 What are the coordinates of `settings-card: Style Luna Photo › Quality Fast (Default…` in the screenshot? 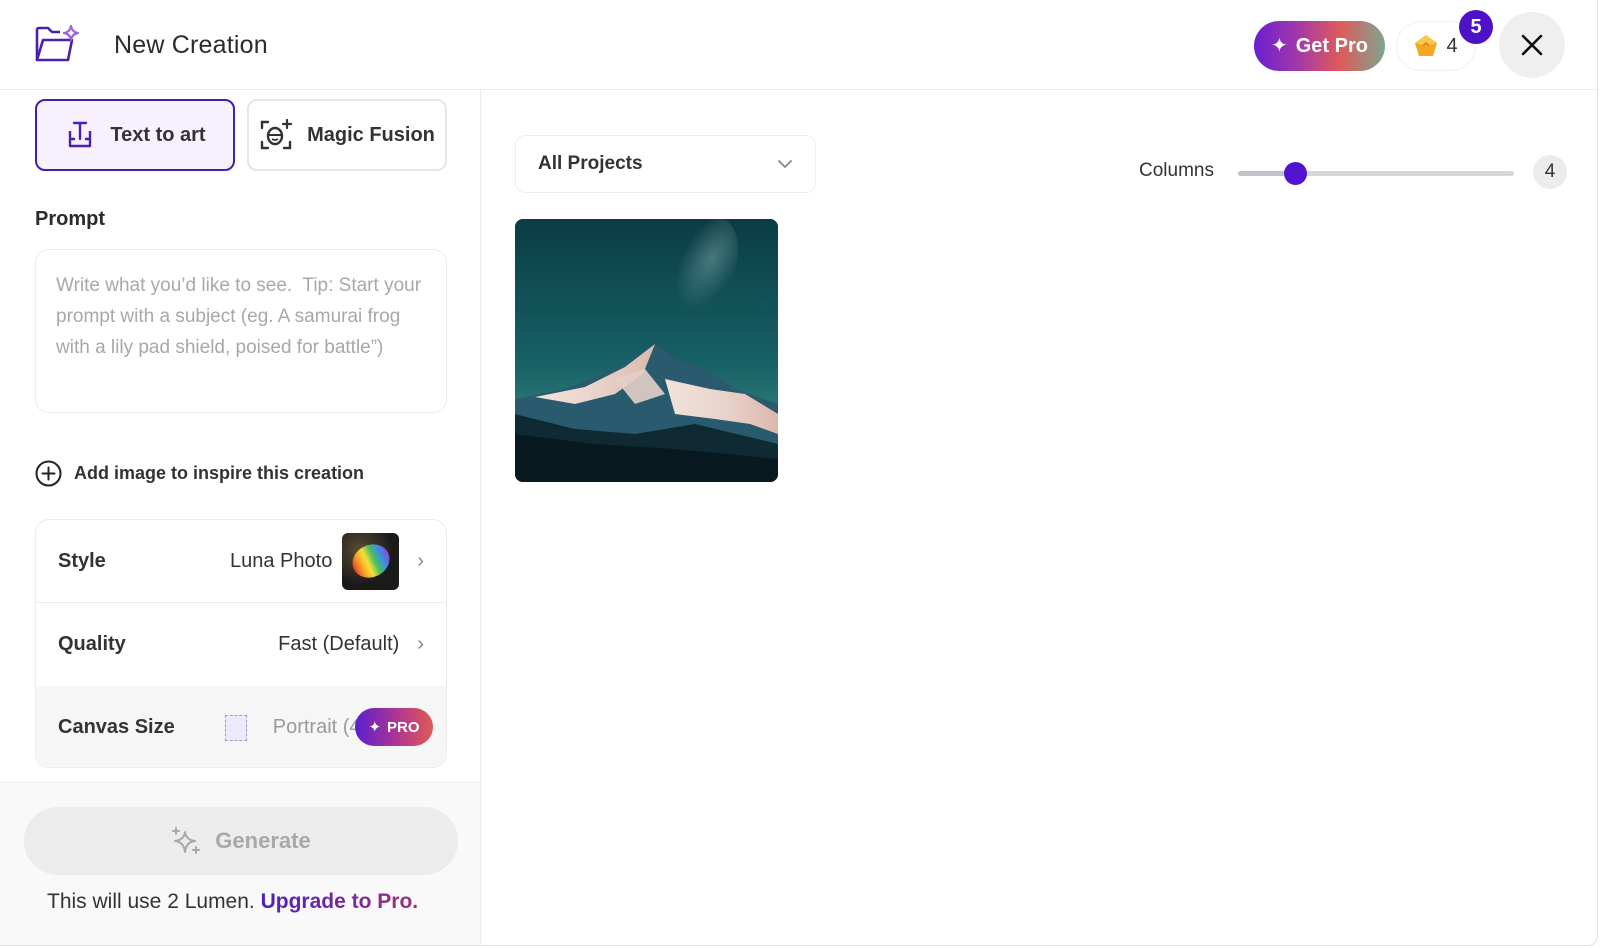 It's located at (241, 643).